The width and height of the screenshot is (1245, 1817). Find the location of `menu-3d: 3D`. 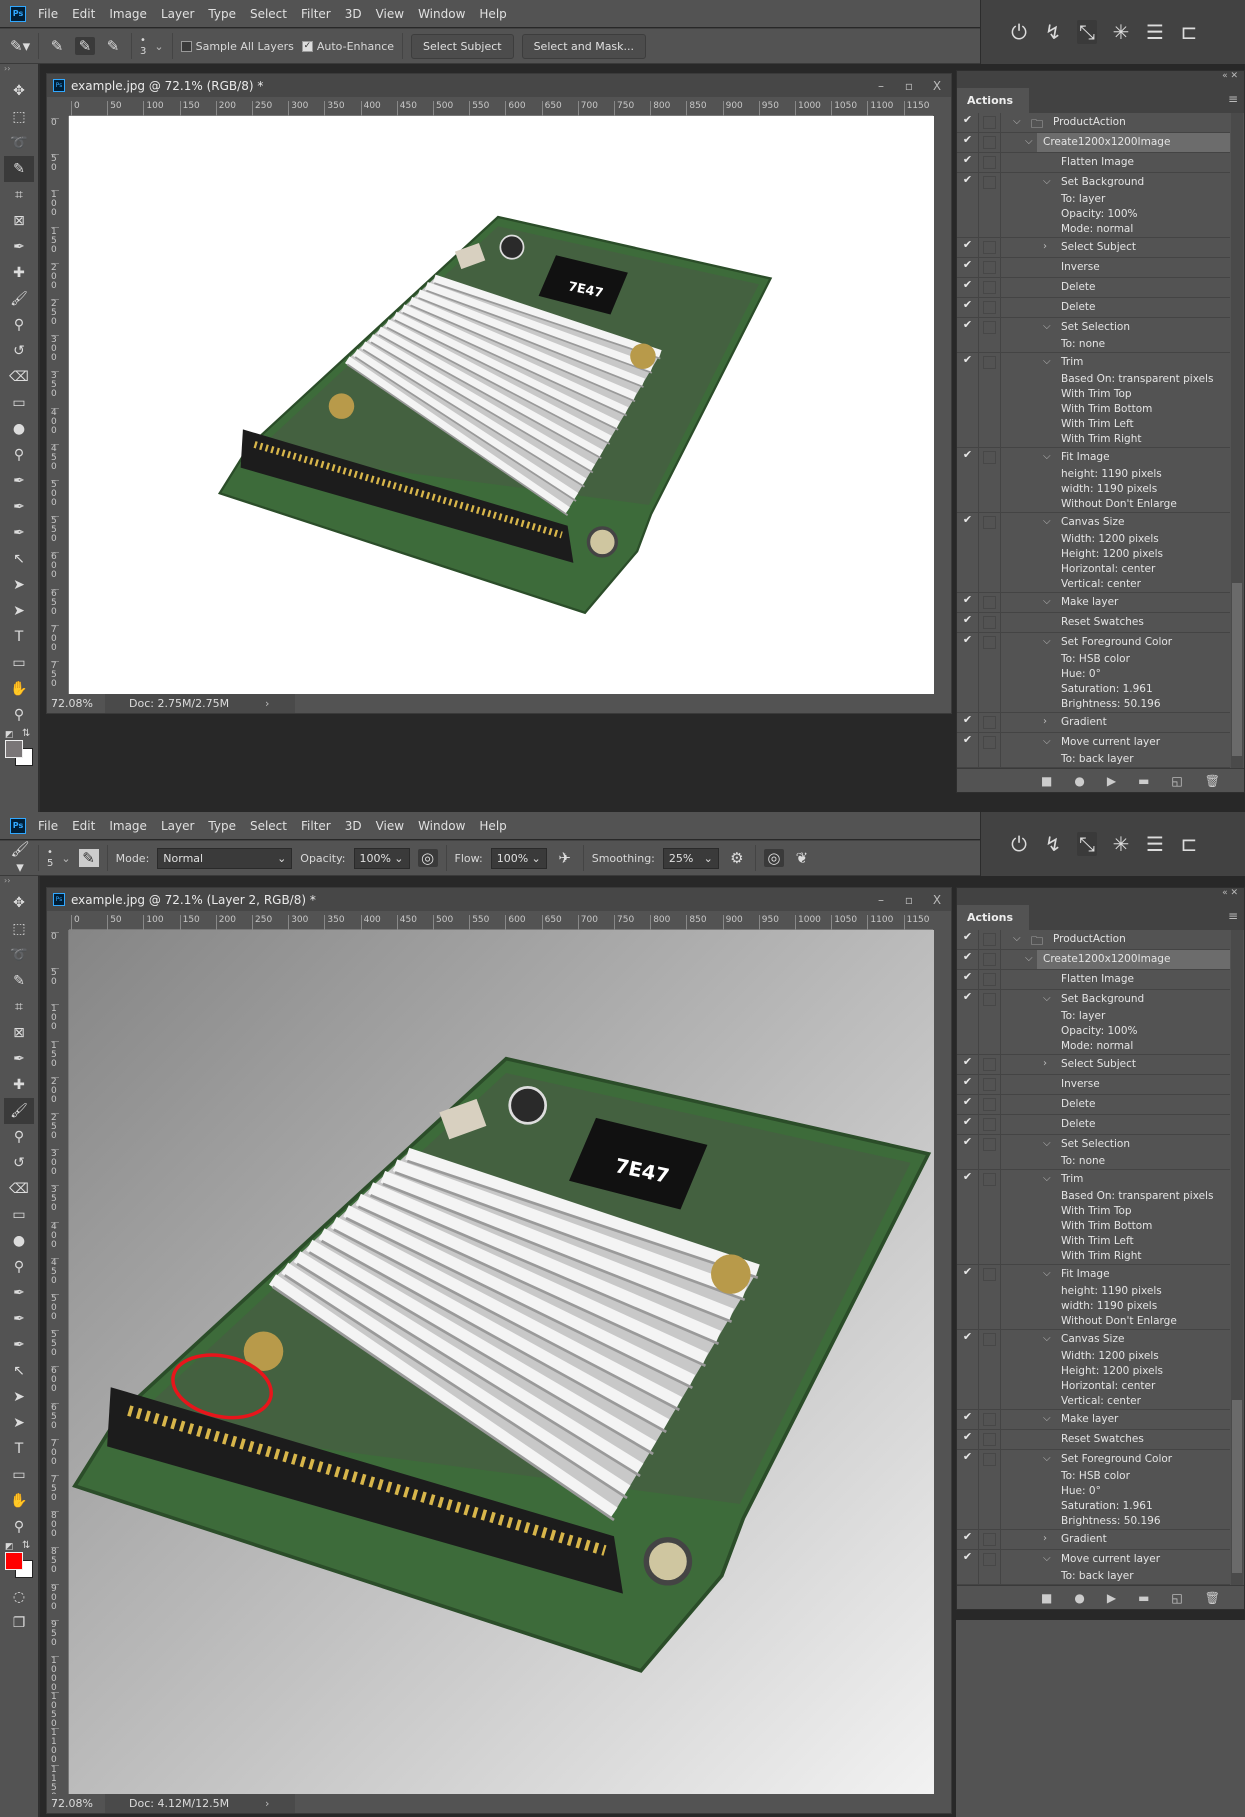

menu-3d: 3D is located at coordinates (353, 14).